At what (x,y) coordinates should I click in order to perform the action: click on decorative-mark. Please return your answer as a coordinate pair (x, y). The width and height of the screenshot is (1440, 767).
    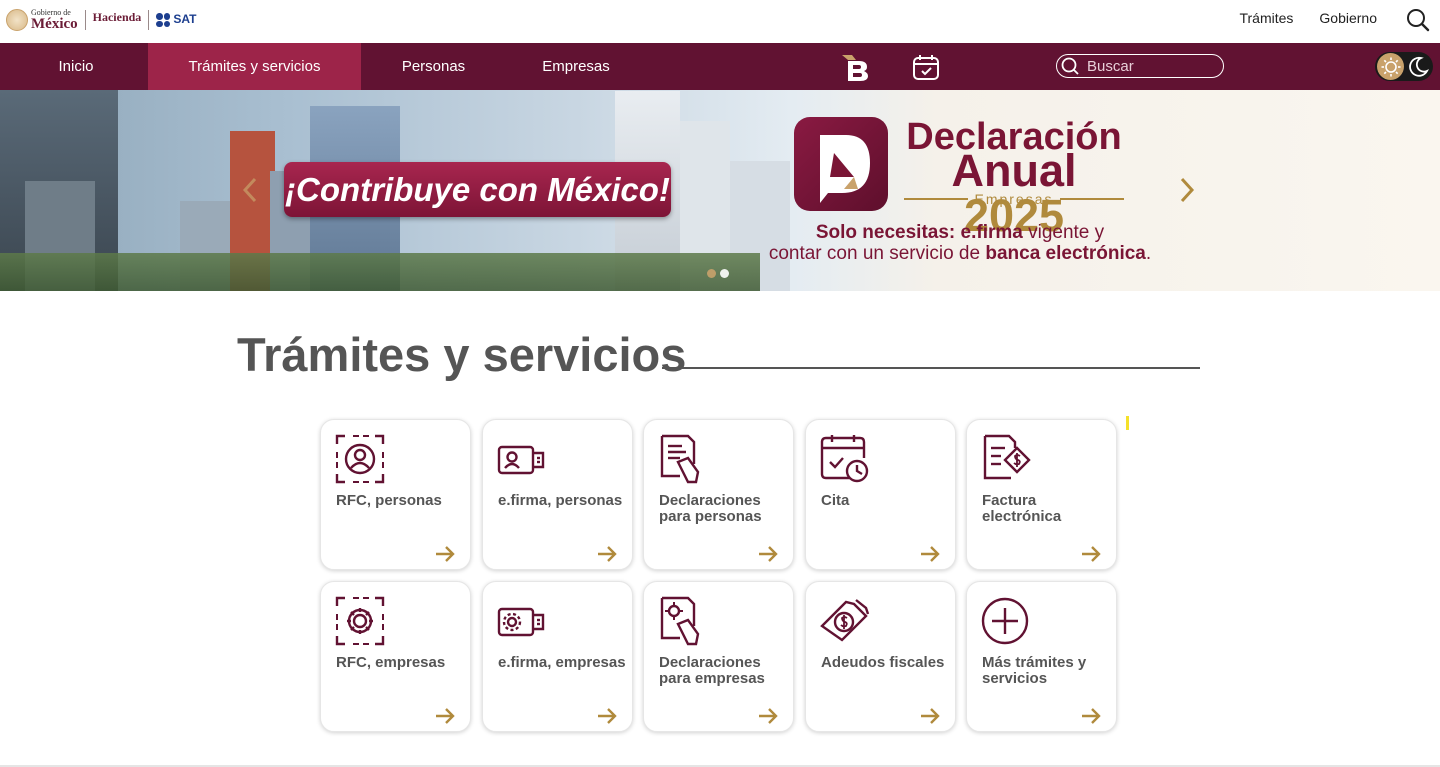
    Looking at the image, I should click on (1127, 423).